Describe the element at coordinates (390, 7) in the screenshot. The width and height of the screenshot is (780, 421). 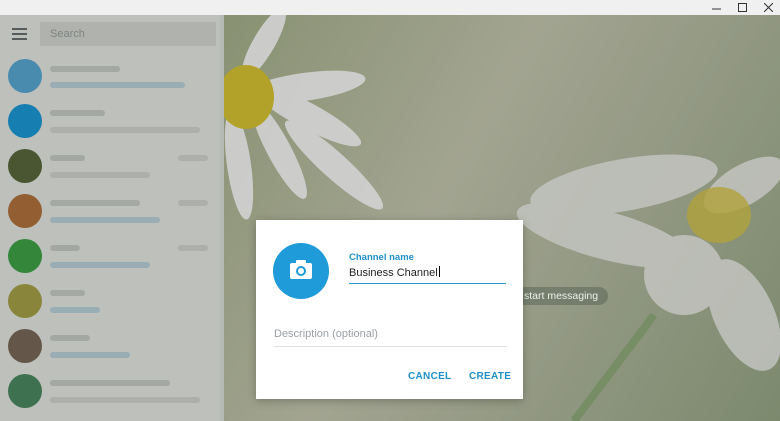
I see `title-bar` at that location.